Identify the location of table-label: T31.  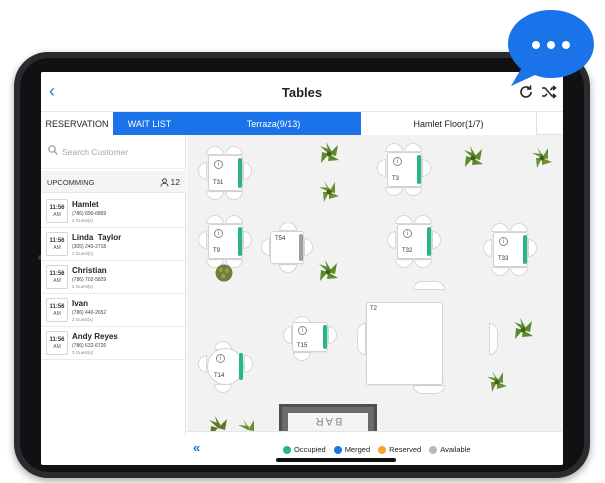
(218, 183).